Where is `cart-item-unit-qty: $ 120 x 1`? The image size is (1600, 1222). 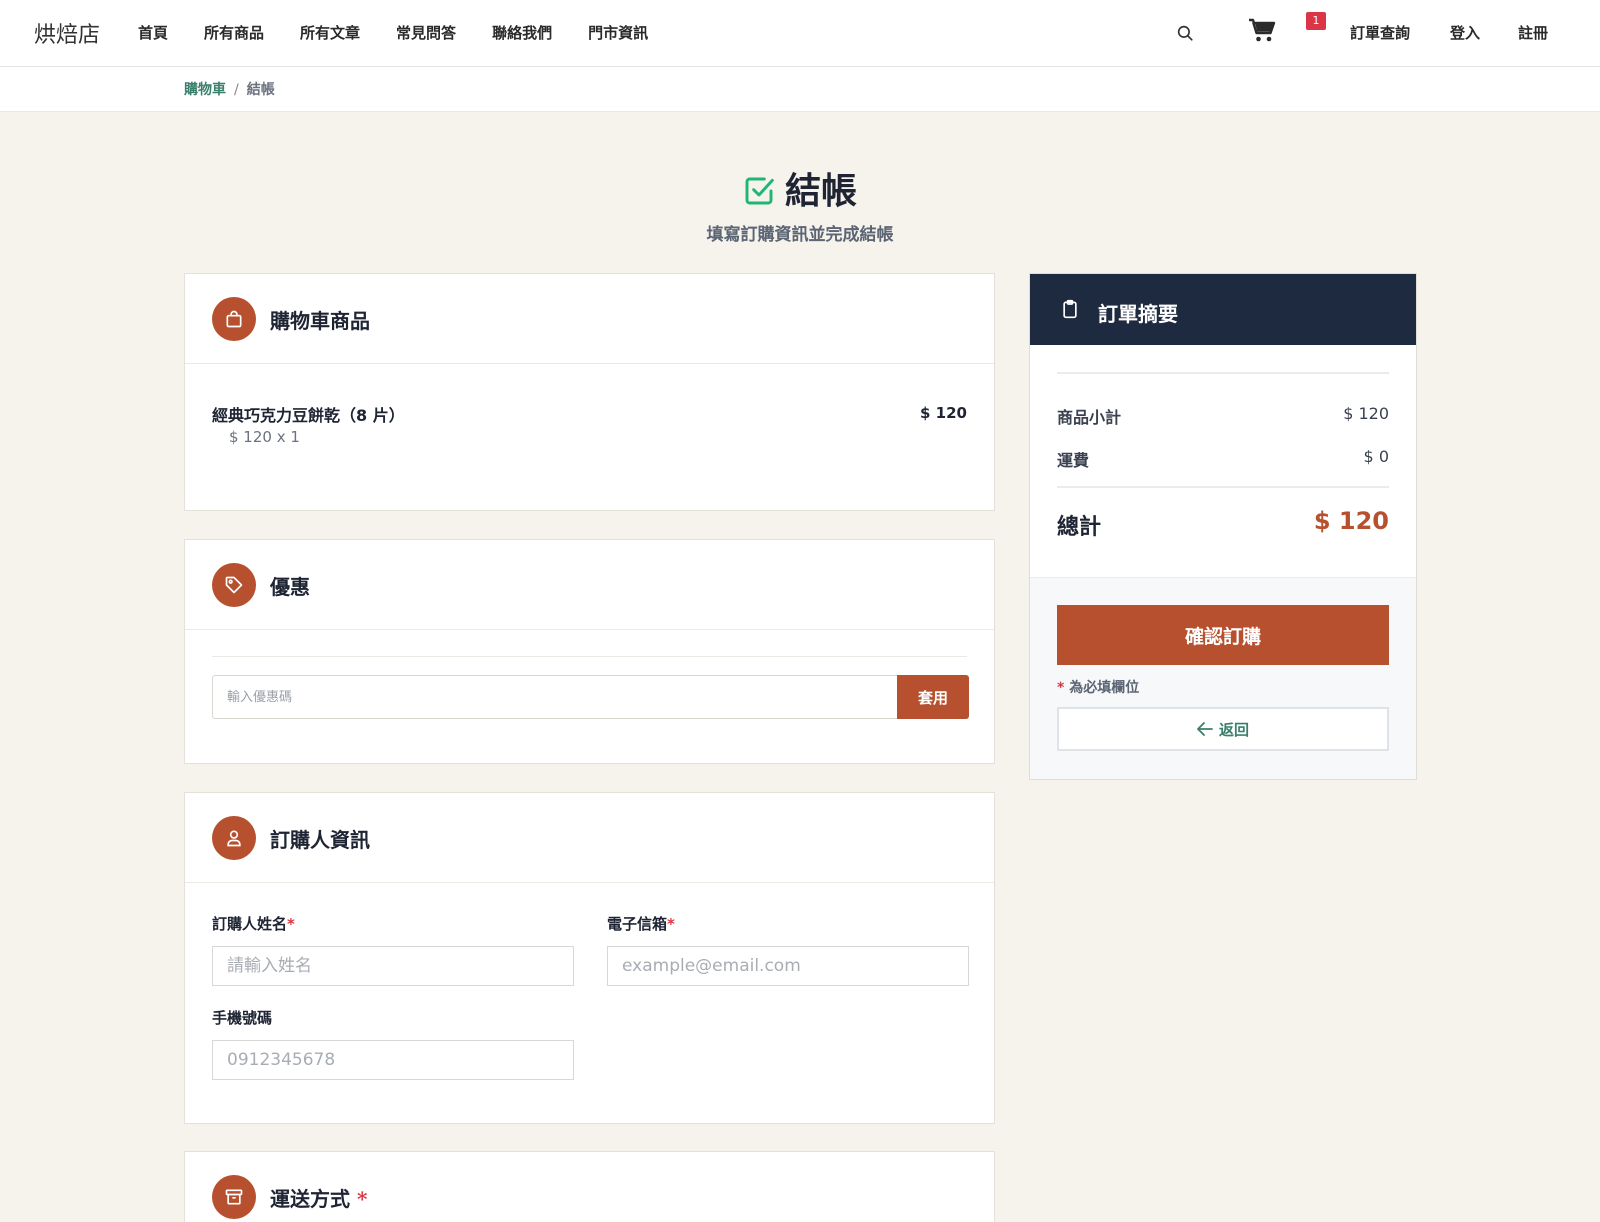
cart-item-unit-qty: $ 120 x 1 is located at coordinates (264, 437).